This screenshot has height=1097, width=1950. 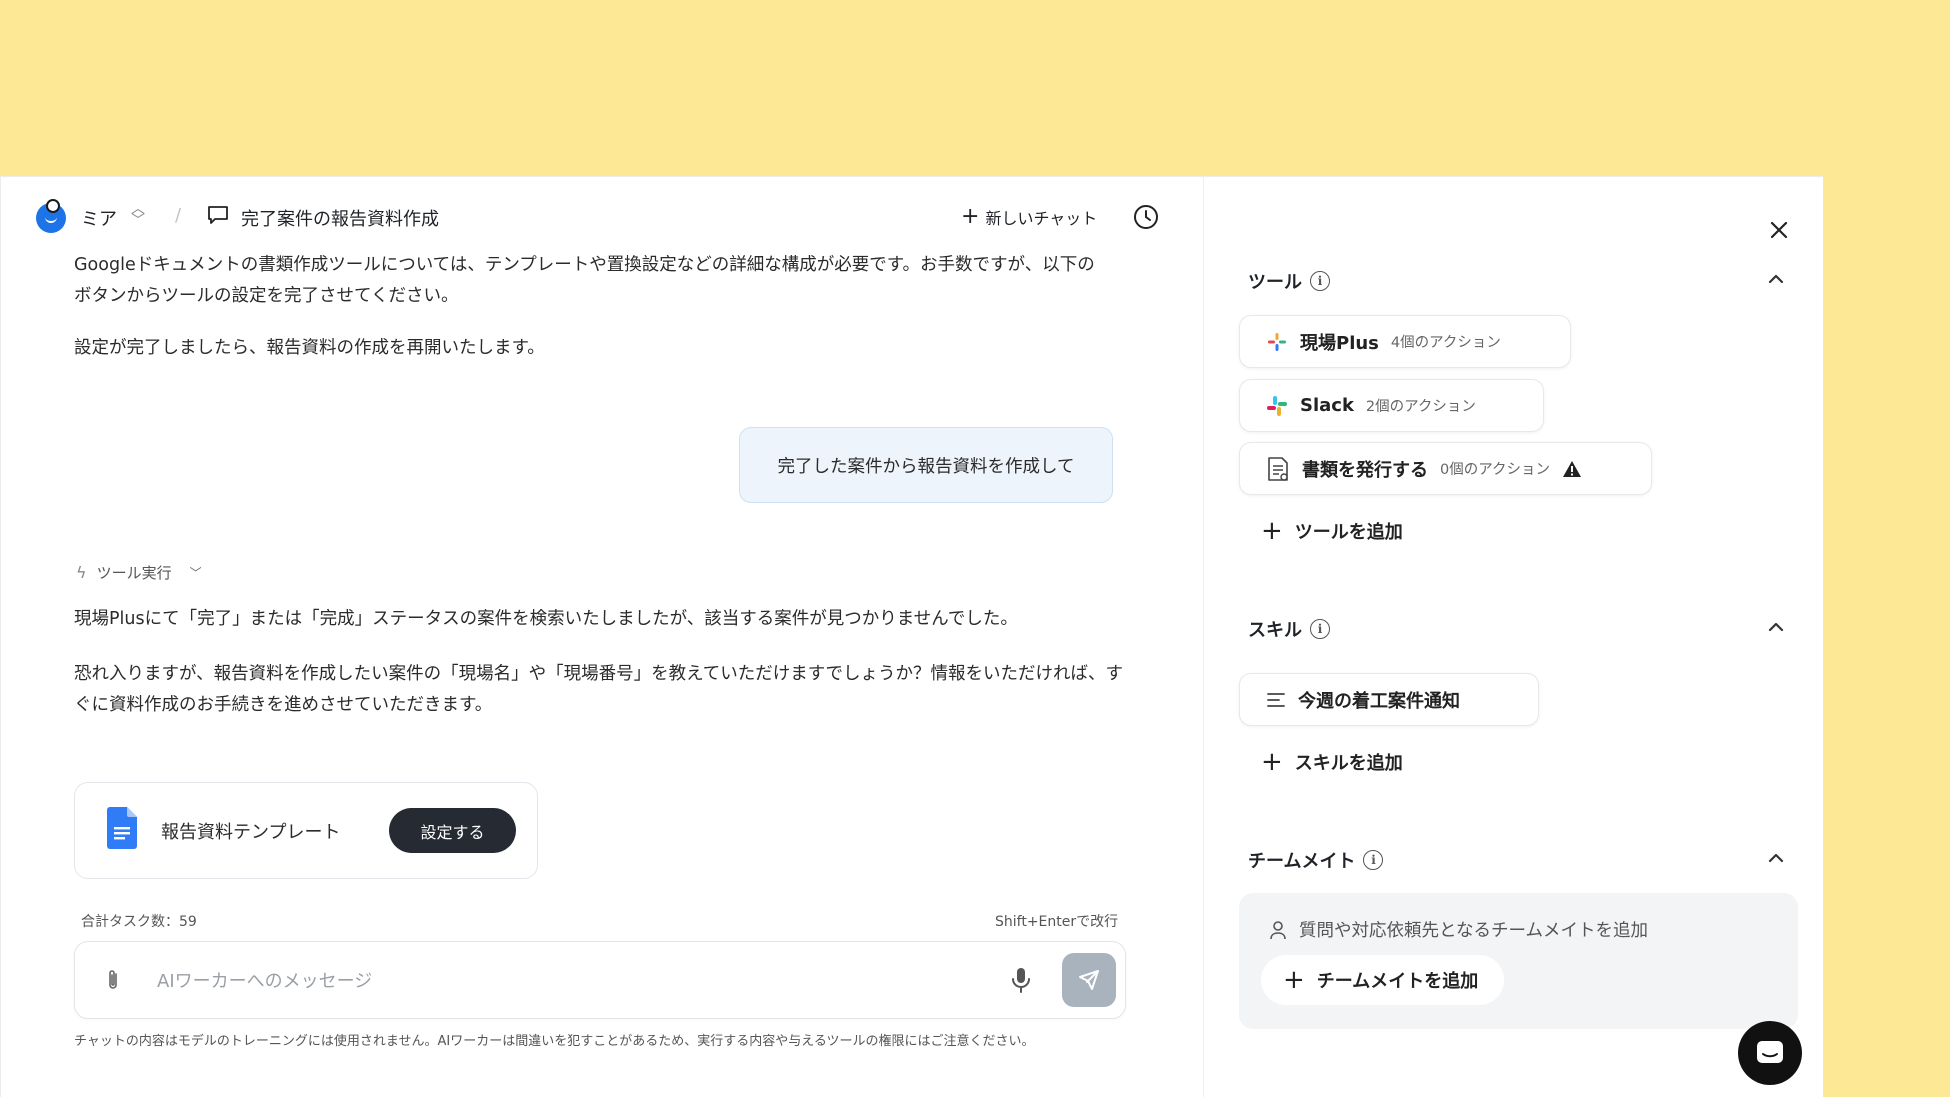 I want to click on tools-title-text: ツール, so click(x=1275, y=282).